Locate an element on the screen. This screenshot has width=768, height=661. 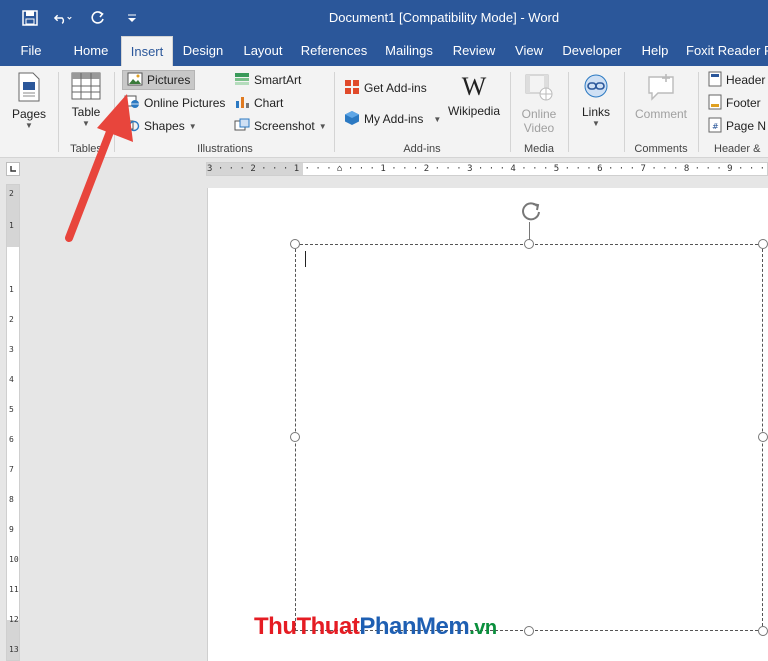
online-video-button: Online Video is located at coordinates (539, 103).